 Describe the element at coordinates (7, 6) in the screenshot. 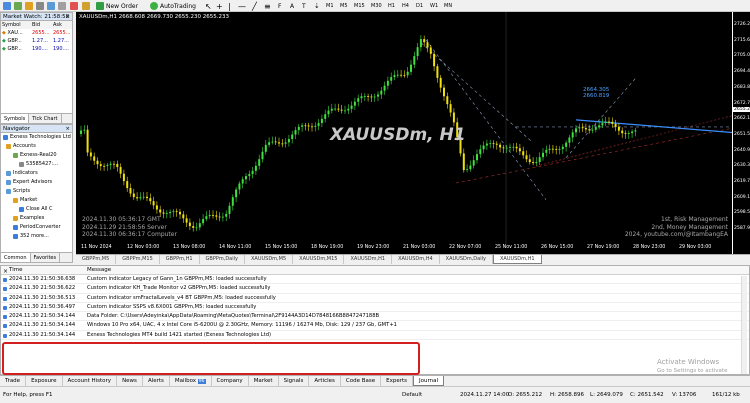

I see `file-icon` at that location.